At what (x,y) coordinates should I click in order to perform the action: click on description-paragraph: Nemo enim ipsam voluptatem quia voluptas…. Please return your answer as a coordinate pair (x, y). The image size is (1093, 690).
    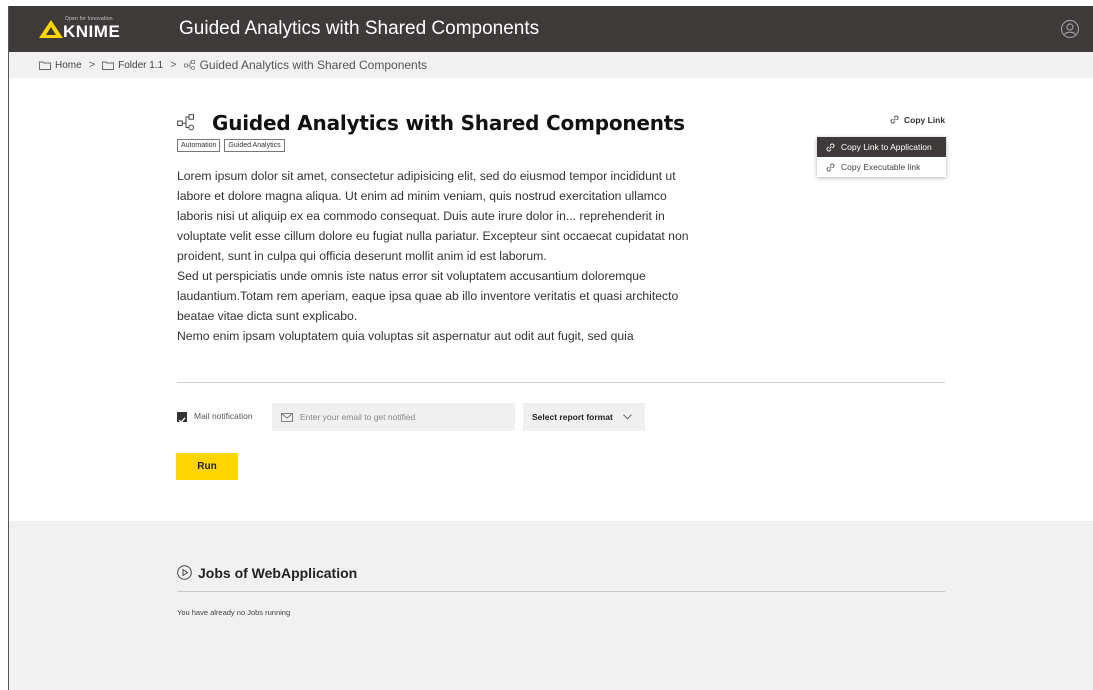
    Looking at the image, I should click on (405, 336).